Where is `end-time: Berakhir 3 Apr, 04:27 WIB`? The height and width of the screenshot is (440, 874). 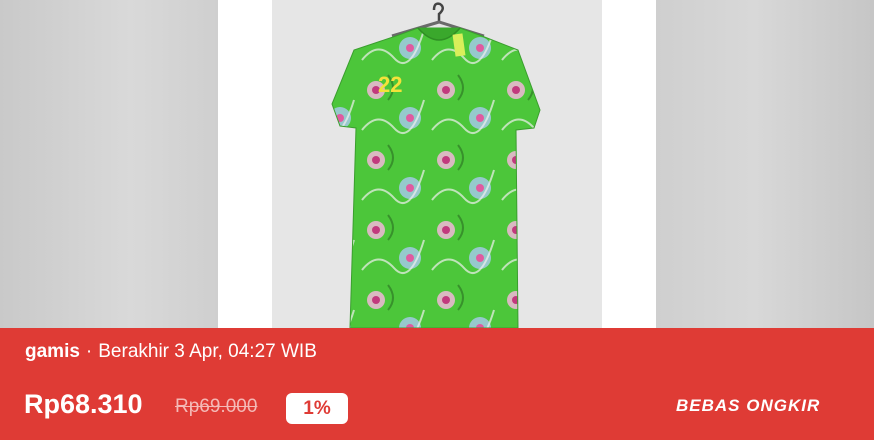
end-time: Berakhir 3 Apr, 04:27 WIB is located at coordinates (207, 351).